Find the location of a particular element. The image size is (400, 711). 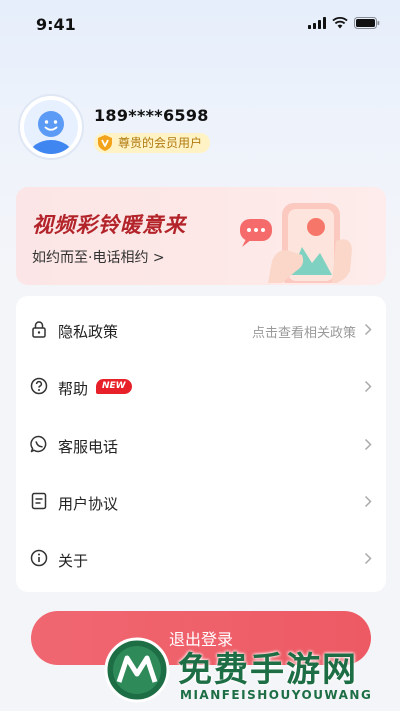

menu-item-label: 客服电话 is located at coordinates (88, 447).